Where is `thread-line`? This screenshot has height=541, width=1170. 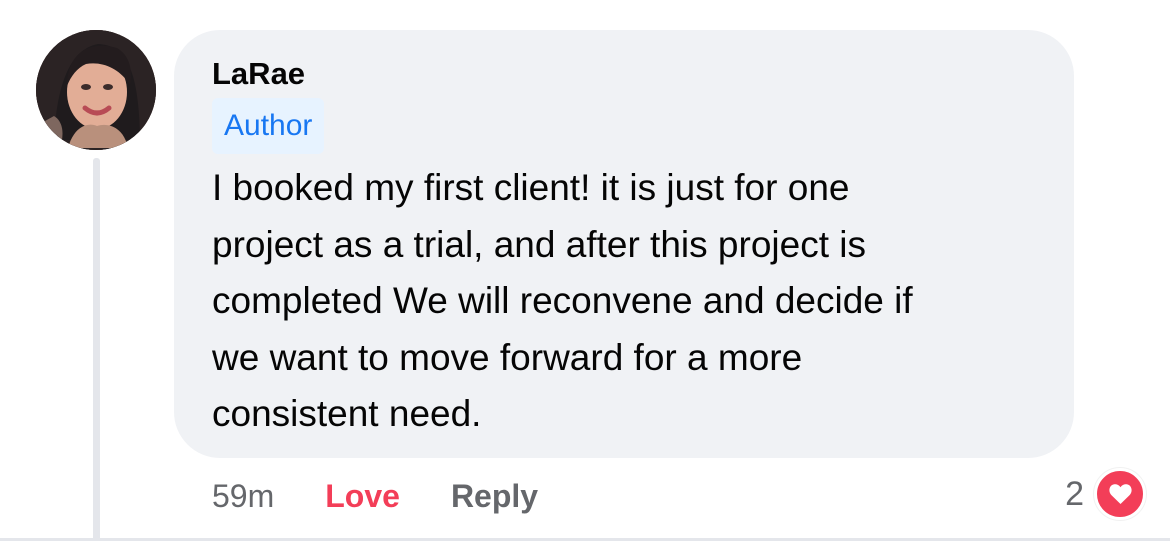
thread-line is located at coordinates (96, 349).